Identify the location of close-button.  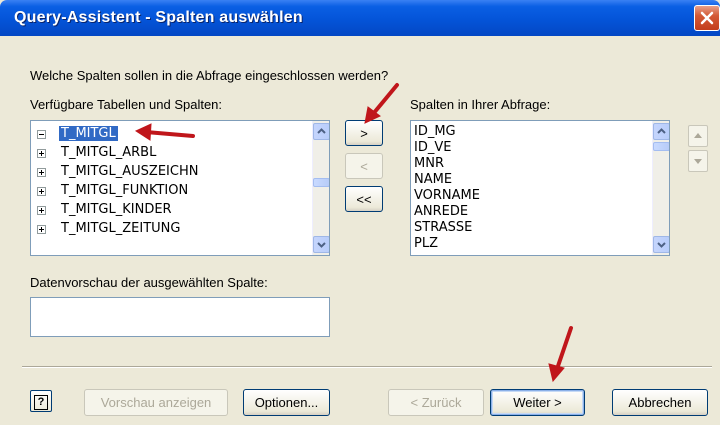
(707, 18).